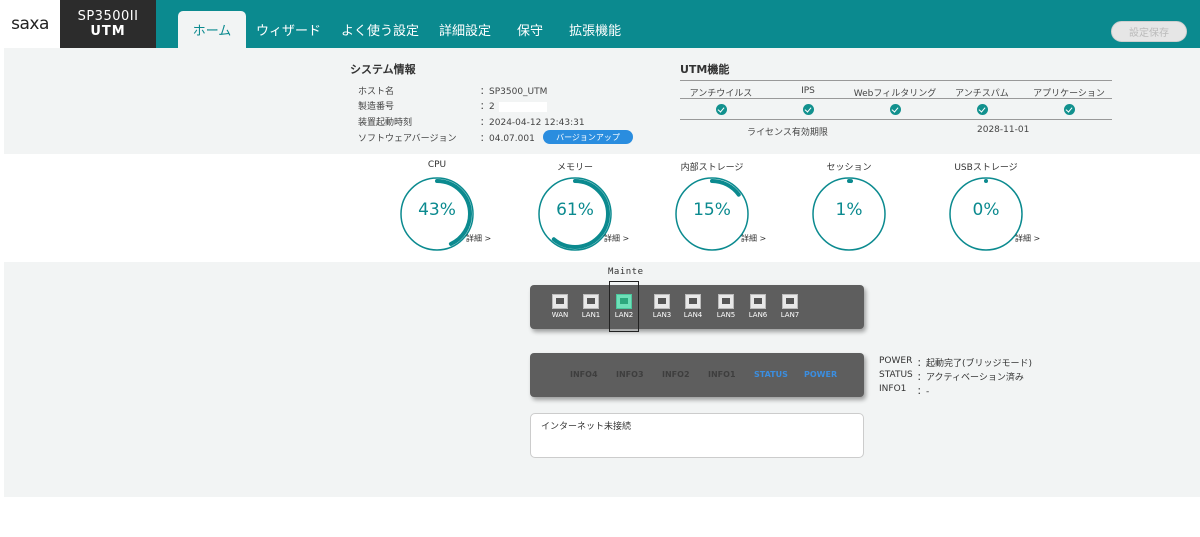 The width and height of the screenshot is (1200, 537). Describe the element at coordinates (288, 29) in the screenshot. I see `tab-wizard: ウィザード` at that location.